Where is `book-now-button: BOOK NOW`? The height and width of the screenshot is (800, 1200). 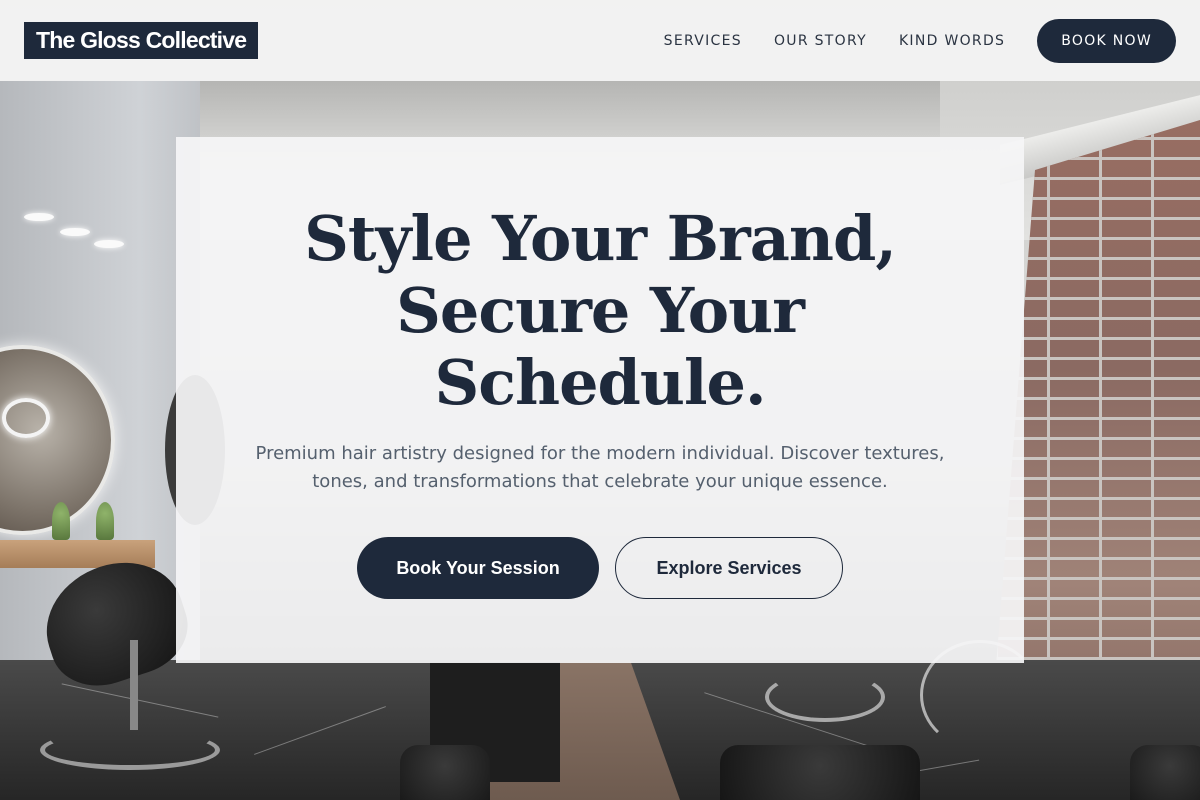
book-now-button: BOOK NOW is located at coordinates (1106, 40).